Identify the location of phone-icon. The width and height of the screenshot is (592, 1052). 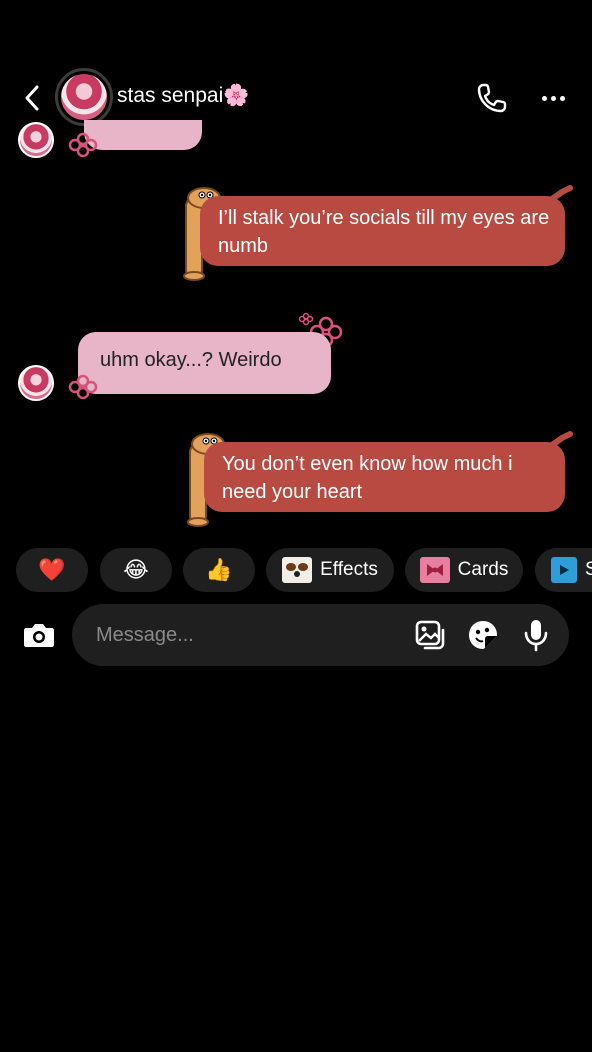
(492, 98).